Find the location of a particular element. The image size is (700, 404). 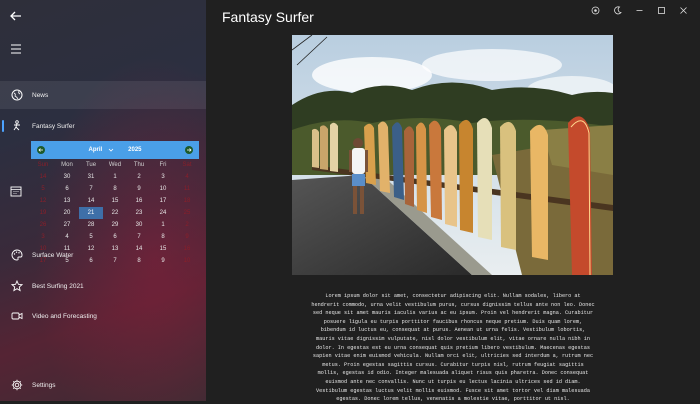

month-year-selector: April 2025 is located at coordinates (114, 150).